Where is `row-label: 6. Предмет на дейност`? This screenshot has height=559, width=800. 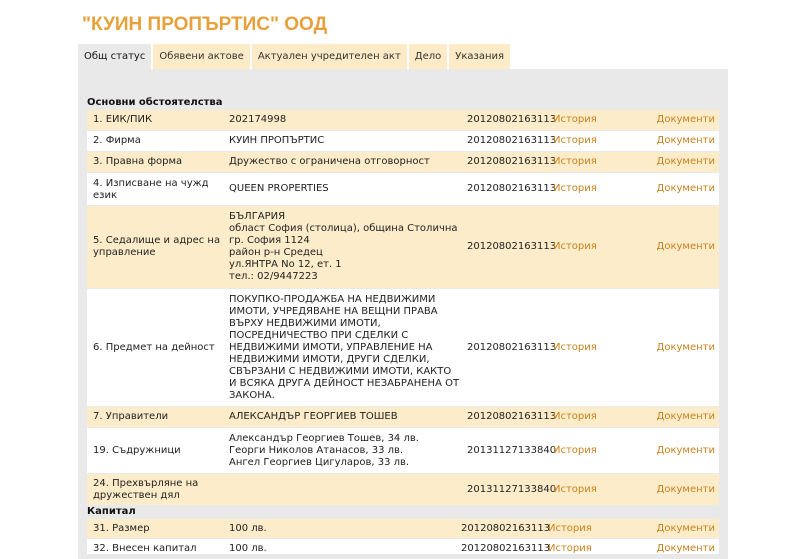
row-label: 6. Предмет на дейност is located at coordinates (154, 347).